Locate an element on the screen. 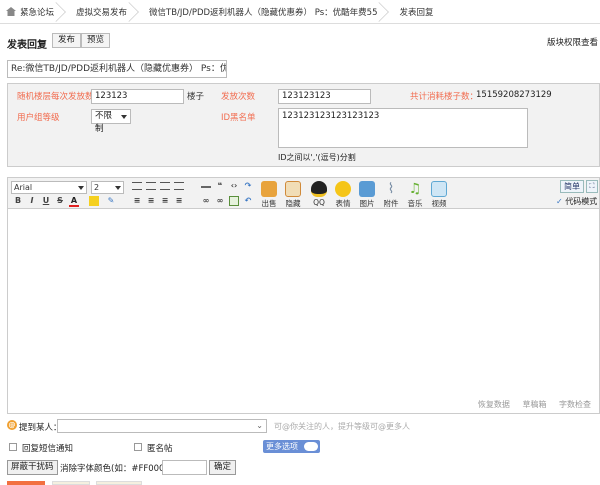  drafts-link: 草稿箱 is located at coordinates (534, 404).